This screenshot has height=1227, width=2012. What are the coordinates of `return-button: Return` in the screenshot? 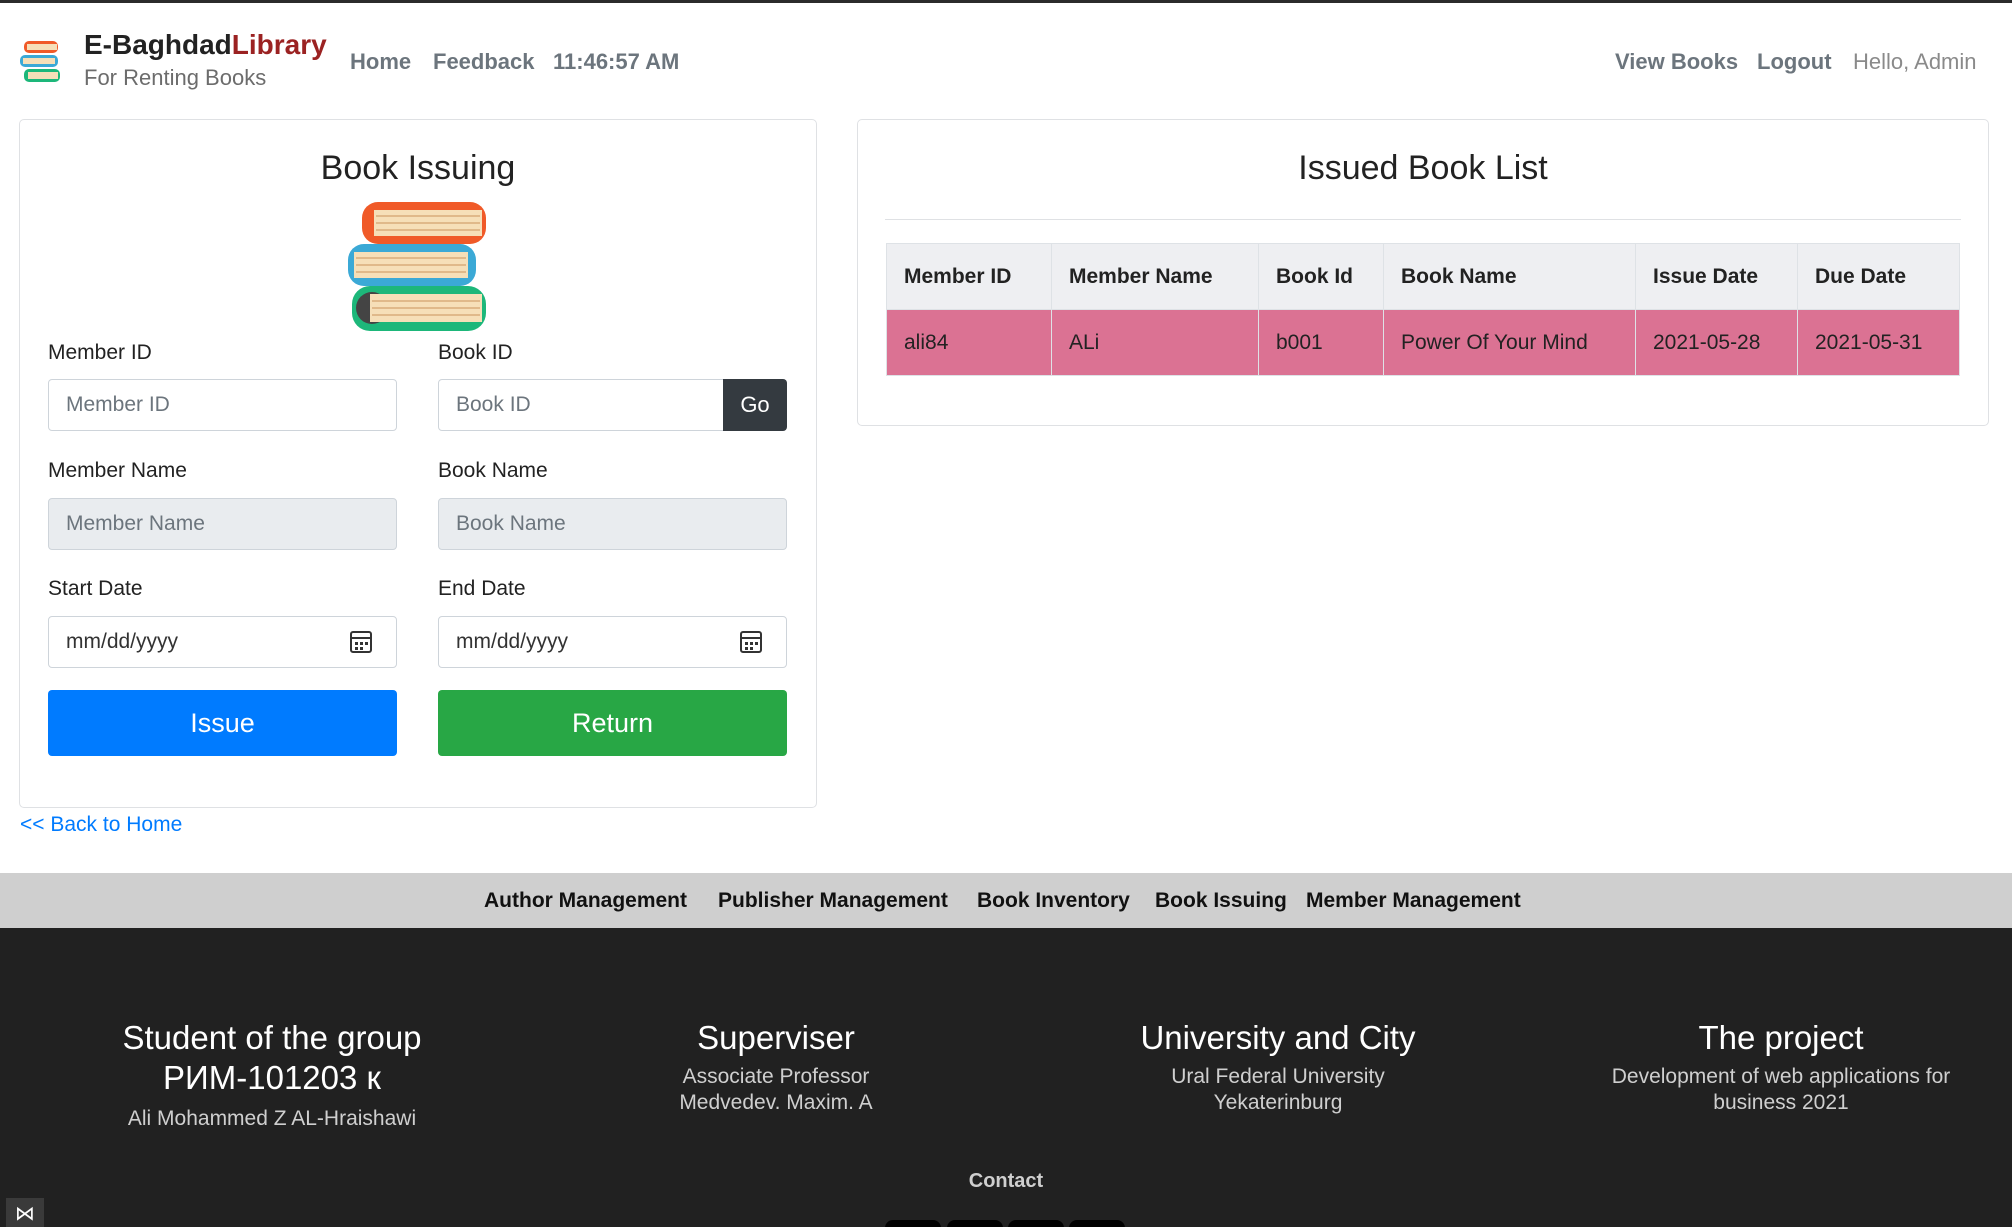 It's located at (612, 723).